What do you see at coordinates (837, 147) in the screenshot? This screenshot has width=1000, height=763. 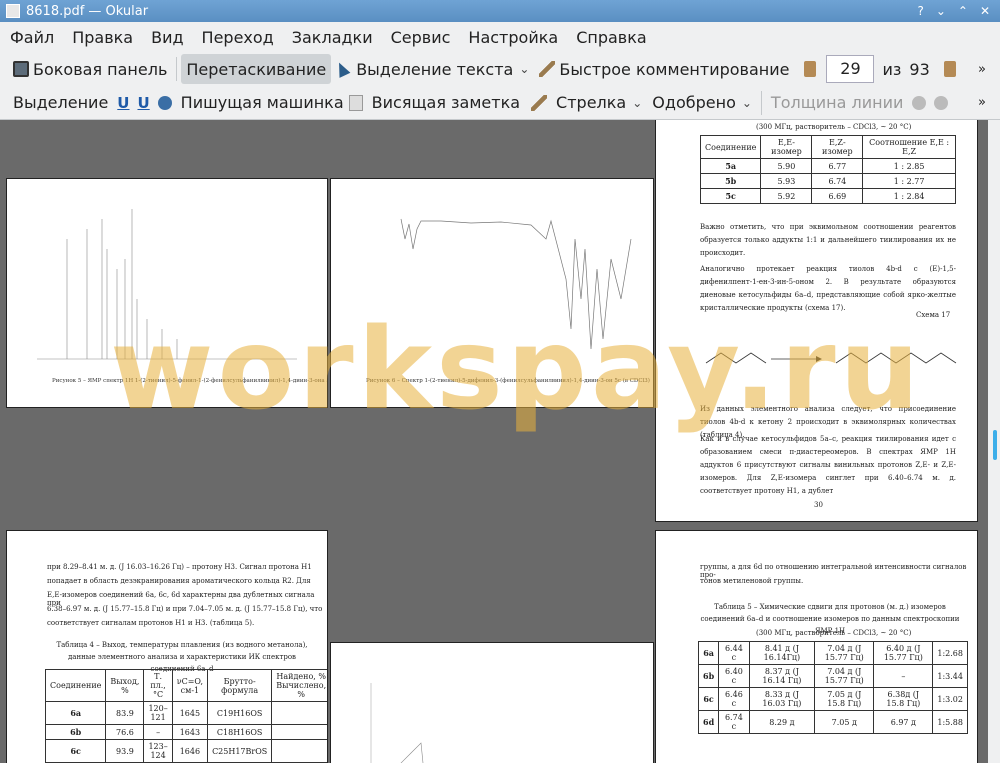 I see `table-header: E,Z-изомер` at bounding box center [837, 147].